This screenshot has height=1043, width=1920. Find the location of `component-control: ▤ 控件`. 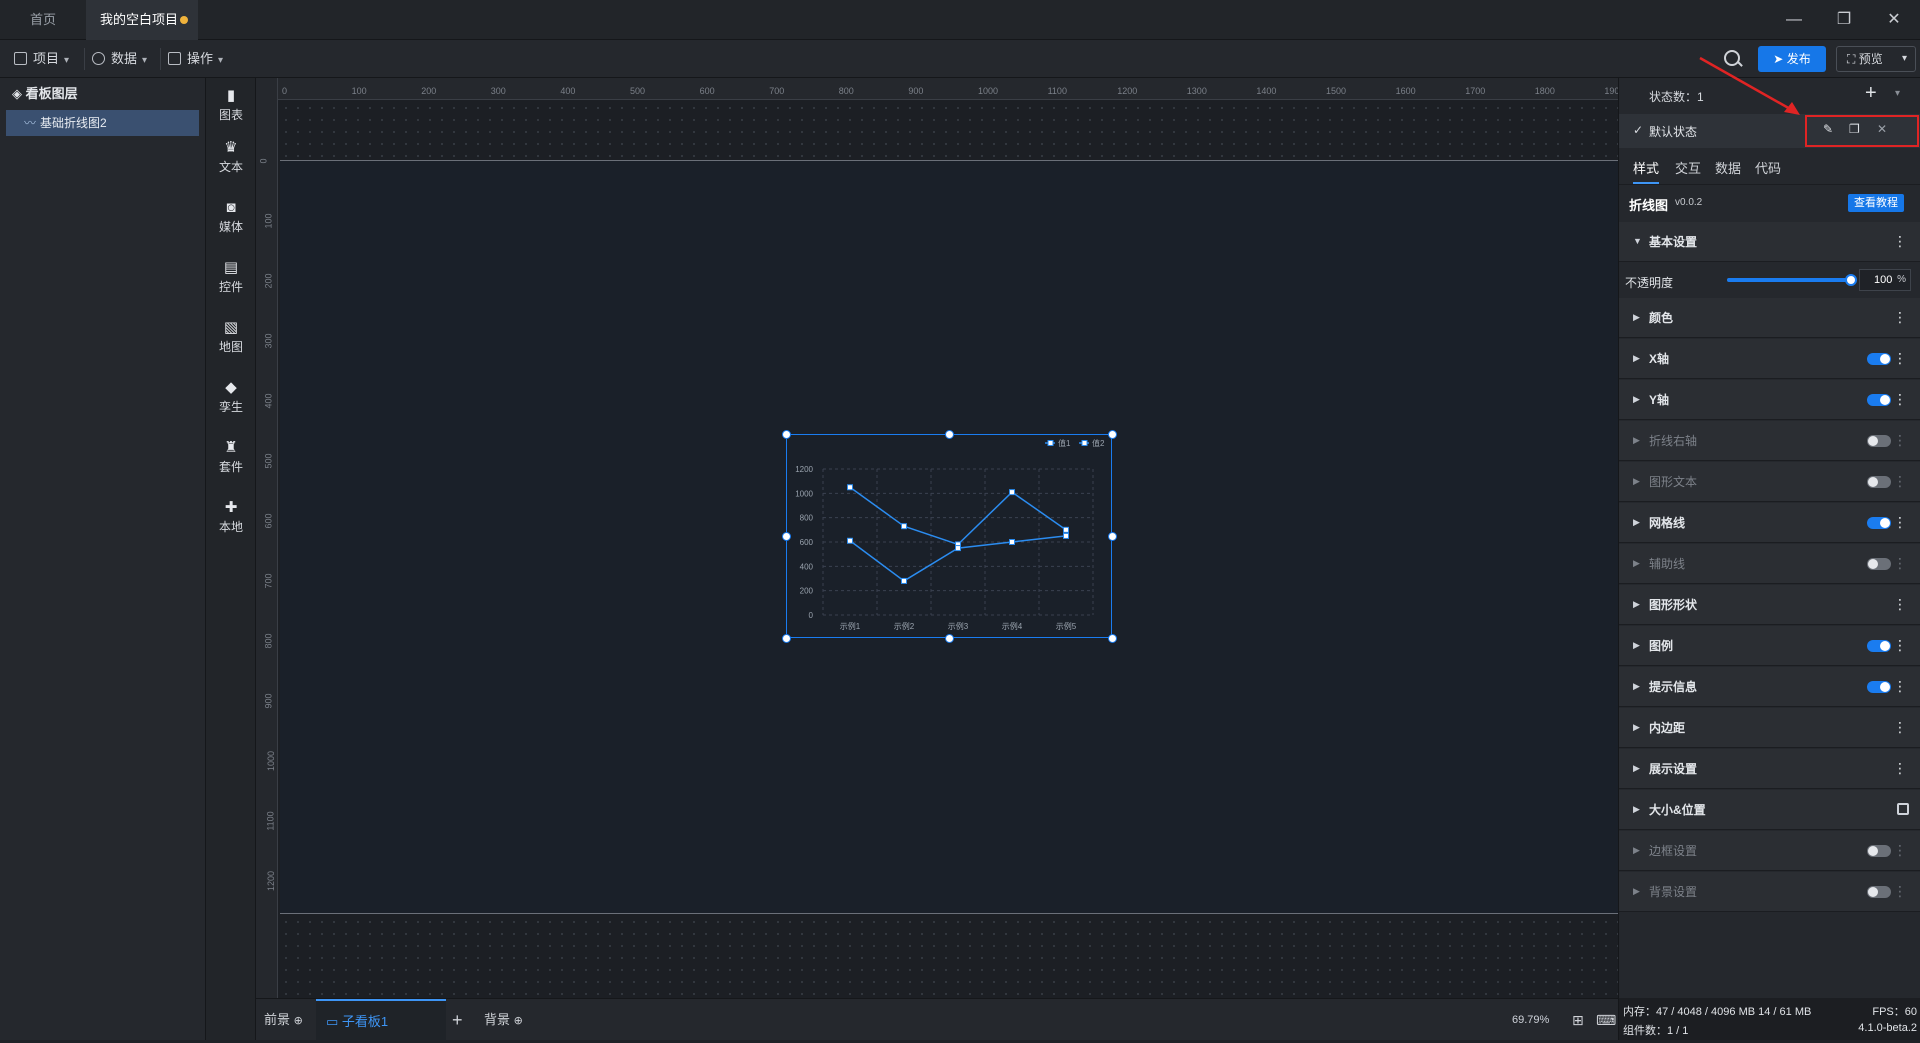

component-control: ▤ 控件 is located at coordinates (231, 277).